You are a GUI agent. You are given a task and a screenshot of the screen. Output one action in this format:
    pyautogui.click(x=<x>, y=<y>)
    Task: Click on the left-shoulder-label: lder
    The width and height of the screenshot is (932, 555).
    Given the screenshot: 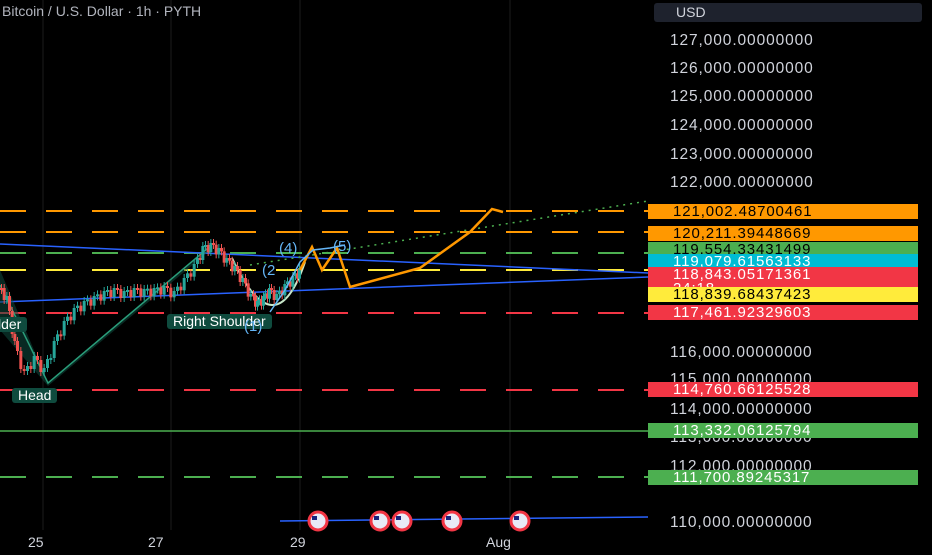 What is the action you would take?
    pyautogui.click(x=14, y=324)
    